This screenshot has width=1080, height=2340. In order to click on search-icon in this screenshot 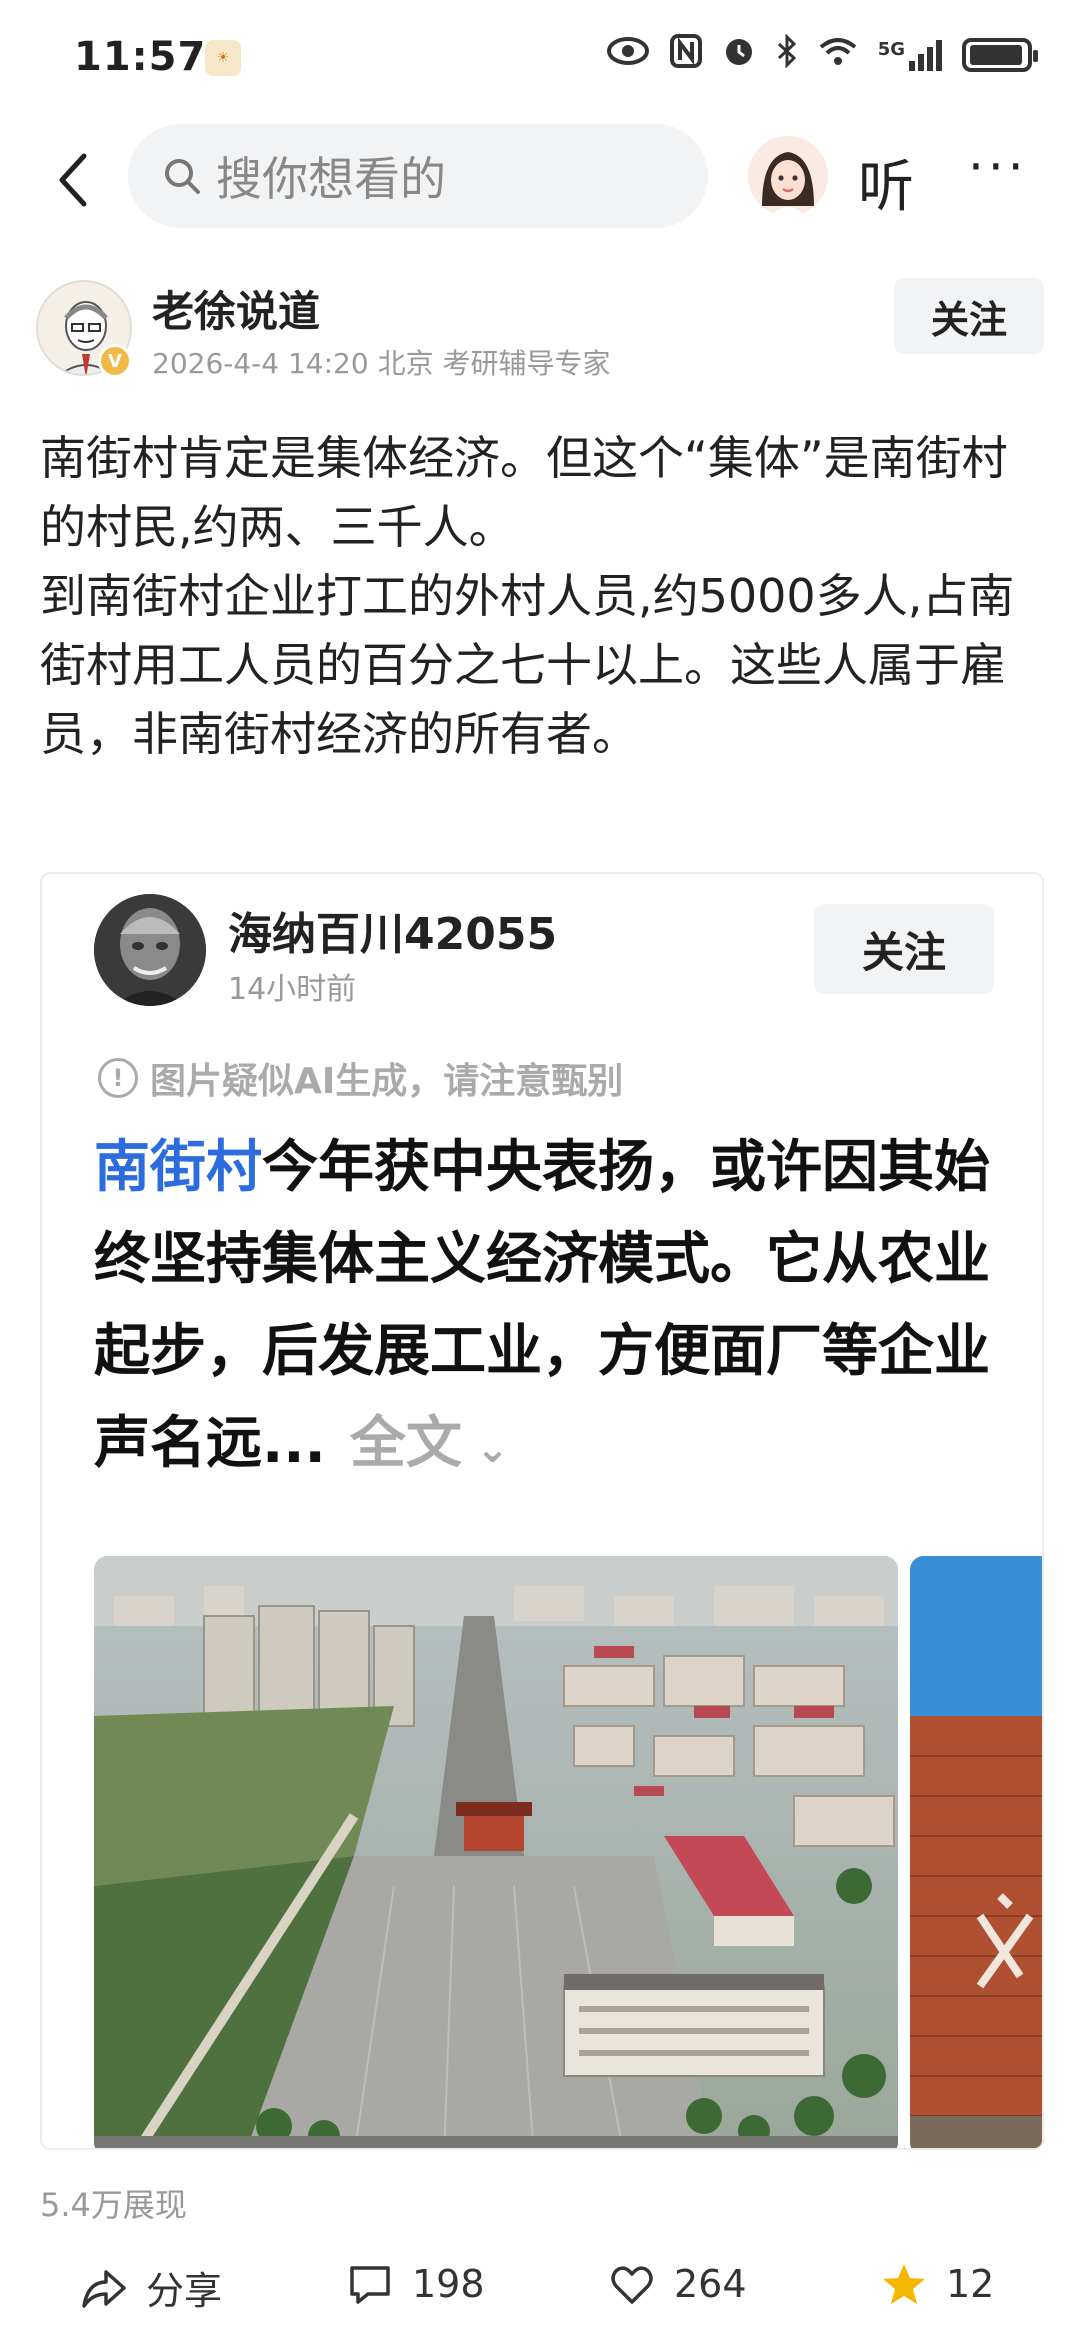, I will do `click(182, 176)`.